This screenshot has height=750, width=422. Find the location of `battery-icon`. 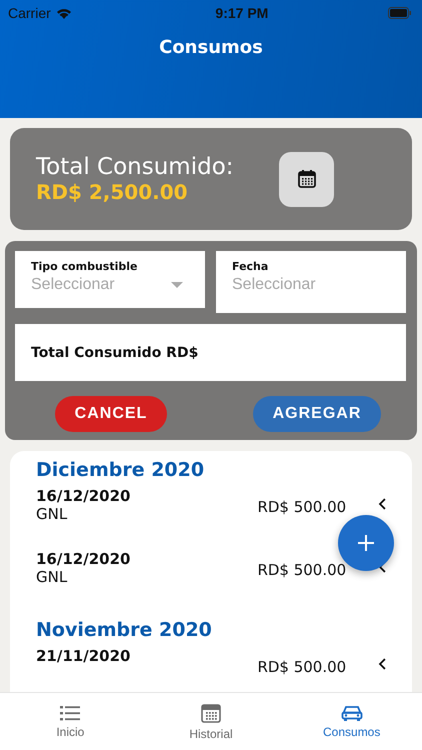

battery-icon is located at coordinates (400, 13).